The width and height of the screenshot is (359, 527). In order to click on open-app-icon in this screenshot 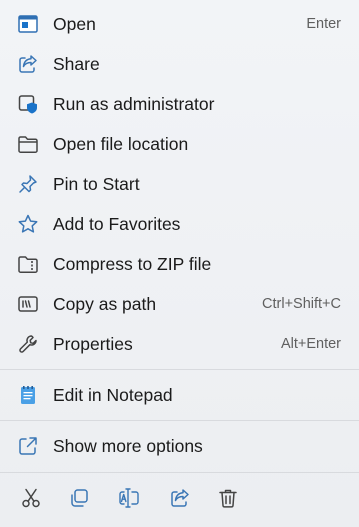, I will do `click(28, 24)`.